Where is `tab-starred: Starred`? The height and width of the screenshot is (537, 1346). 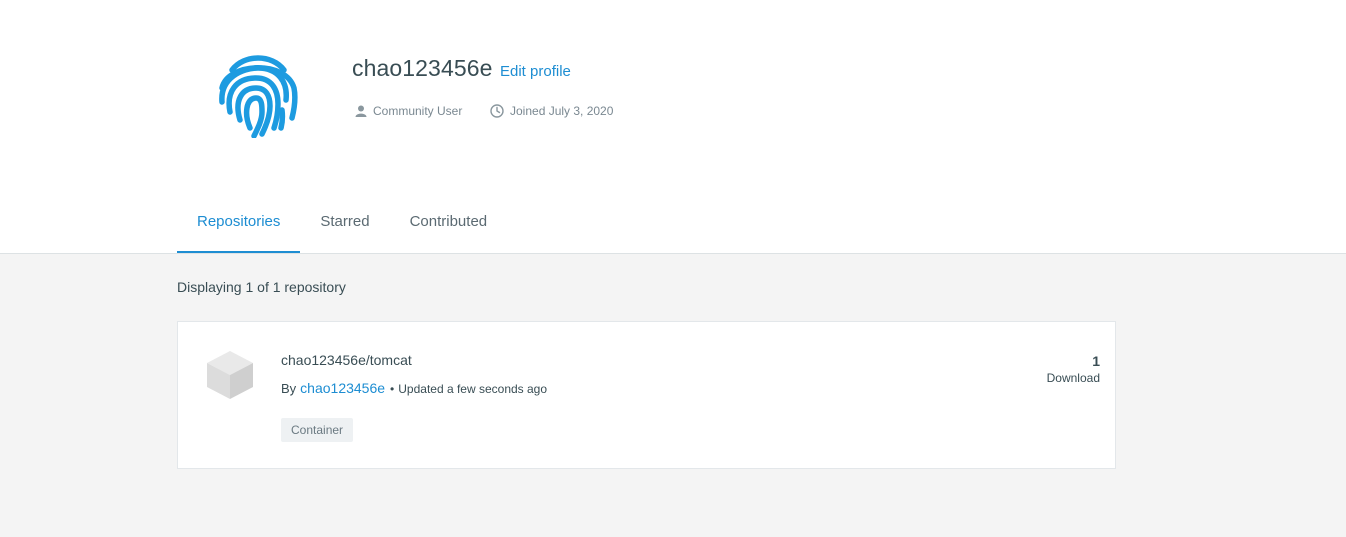 tab-starred: Starred is located at coordinates (344, 225).